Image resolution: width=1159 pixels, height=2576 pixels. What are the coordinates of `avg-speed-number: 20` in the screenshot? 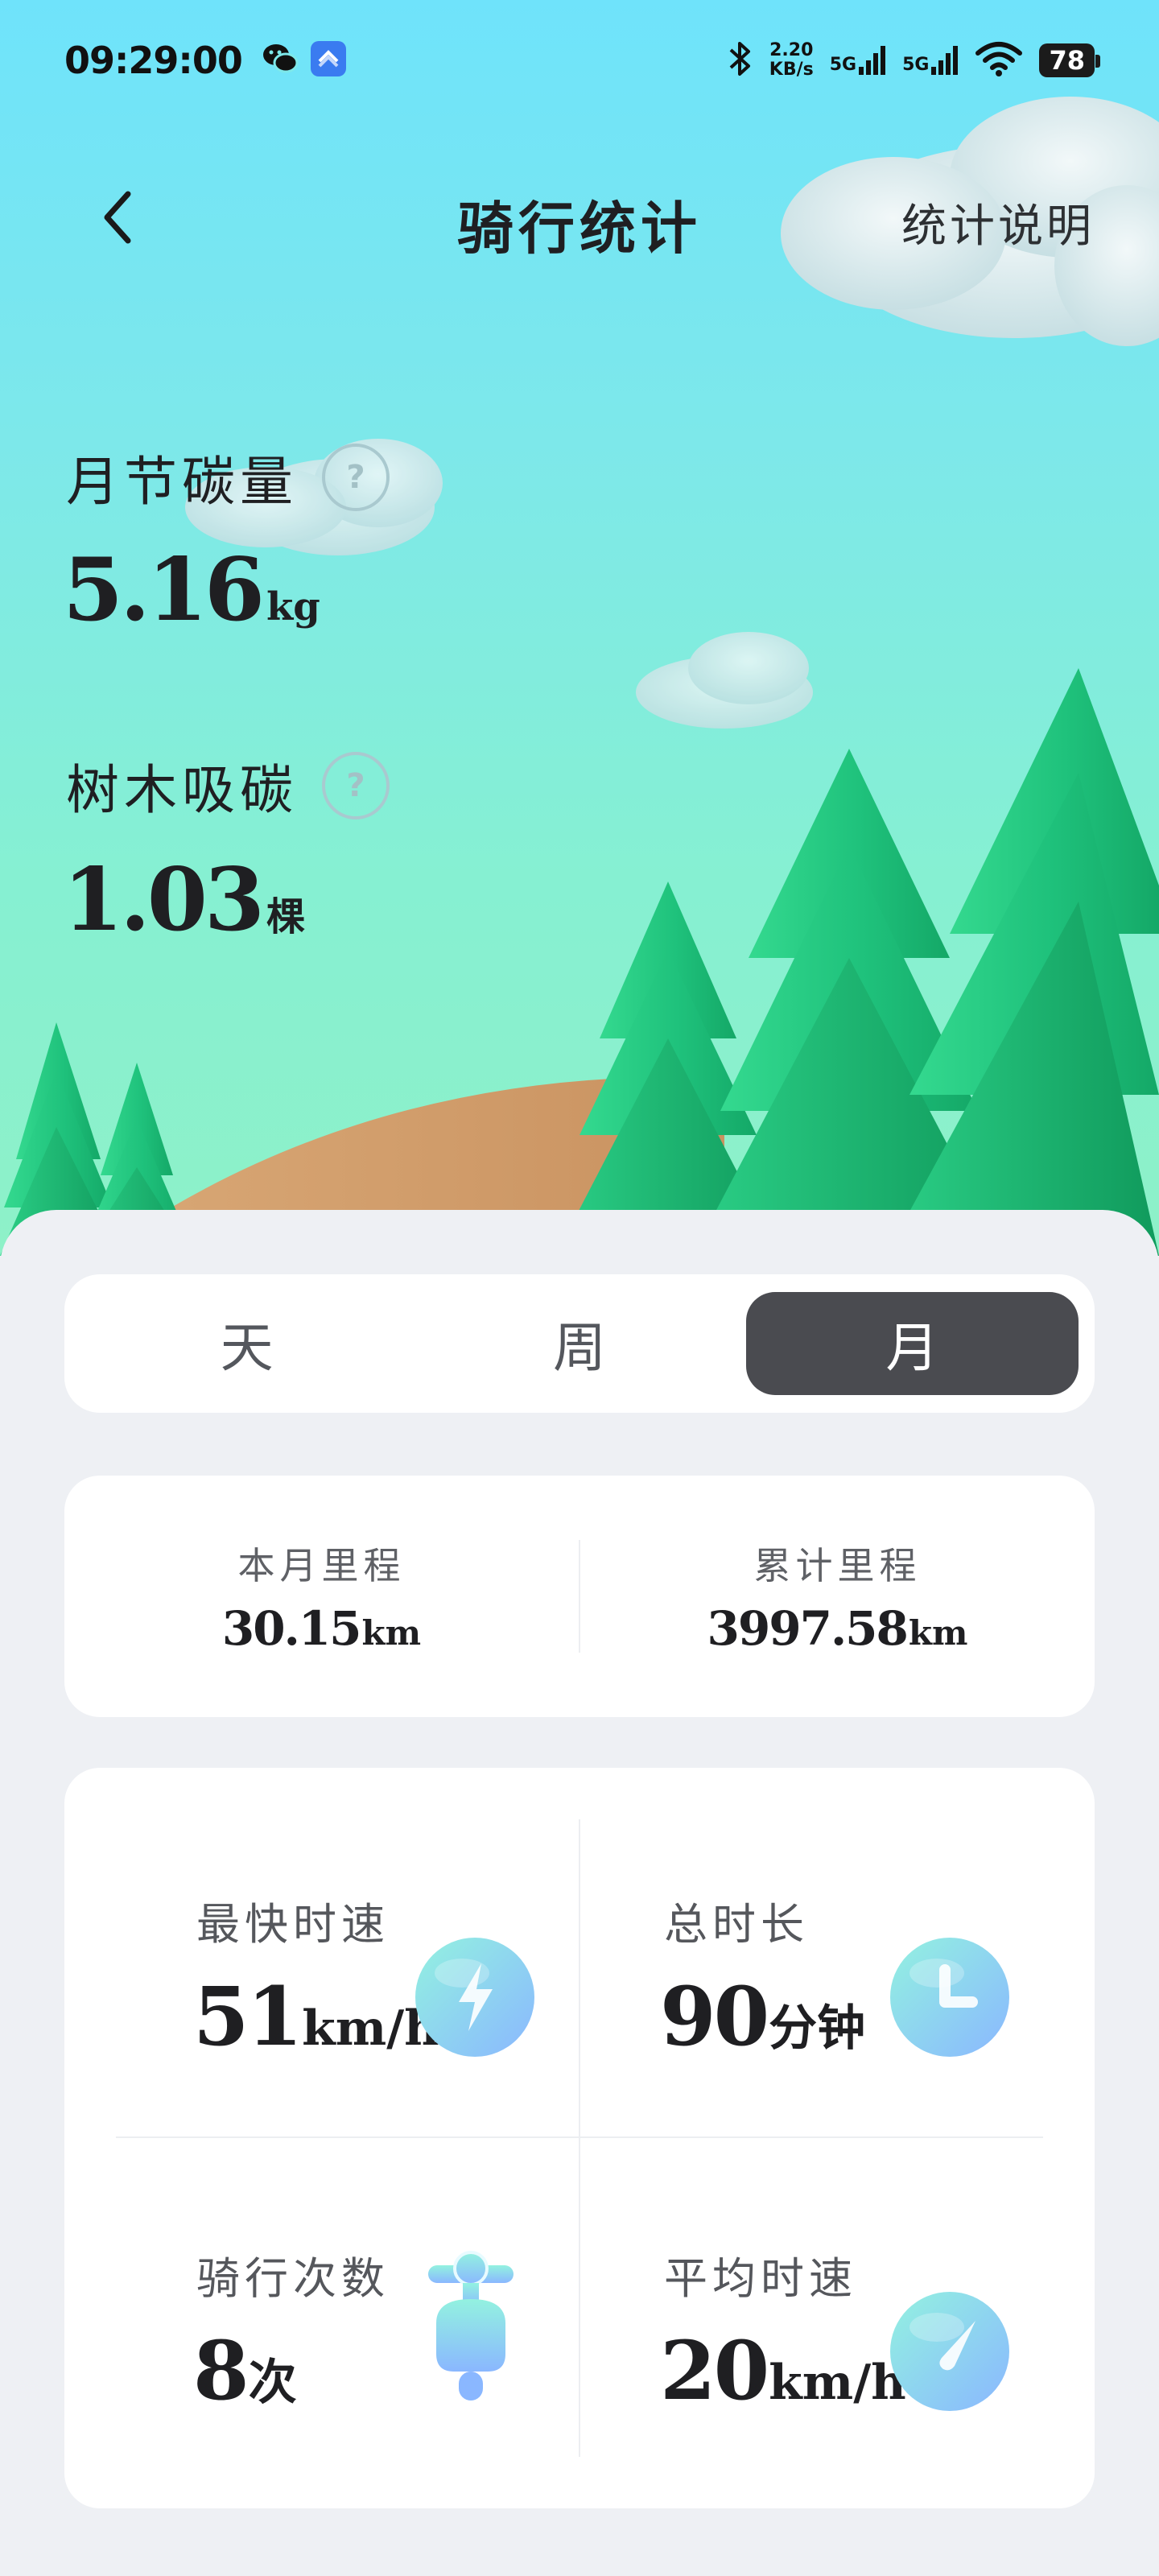 It's located at (714, 2370).